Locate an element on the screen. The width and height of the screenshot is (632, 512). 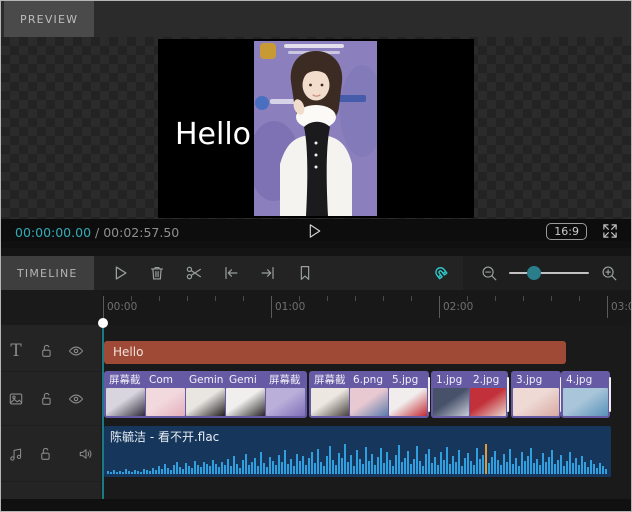
current-time: 00:00:00.00 is located at coordinates (53, 232).